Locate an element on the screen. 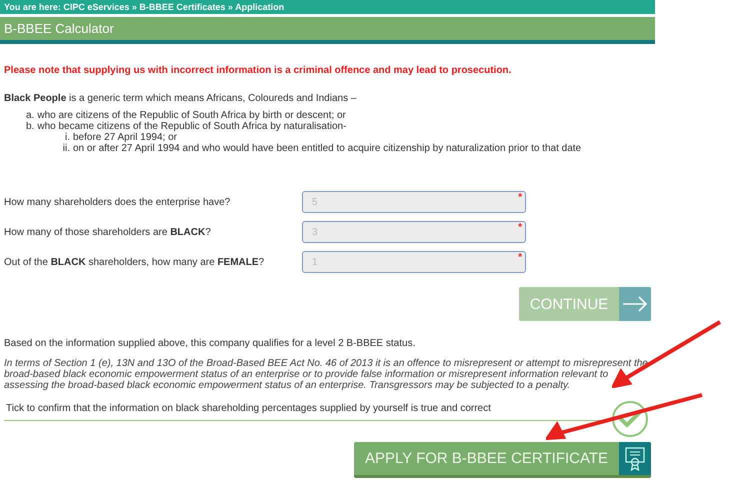 This screenshot has height=500, width=738. question-label: How many of those shareholders are BLACK? is located at coordinates (108, 232).